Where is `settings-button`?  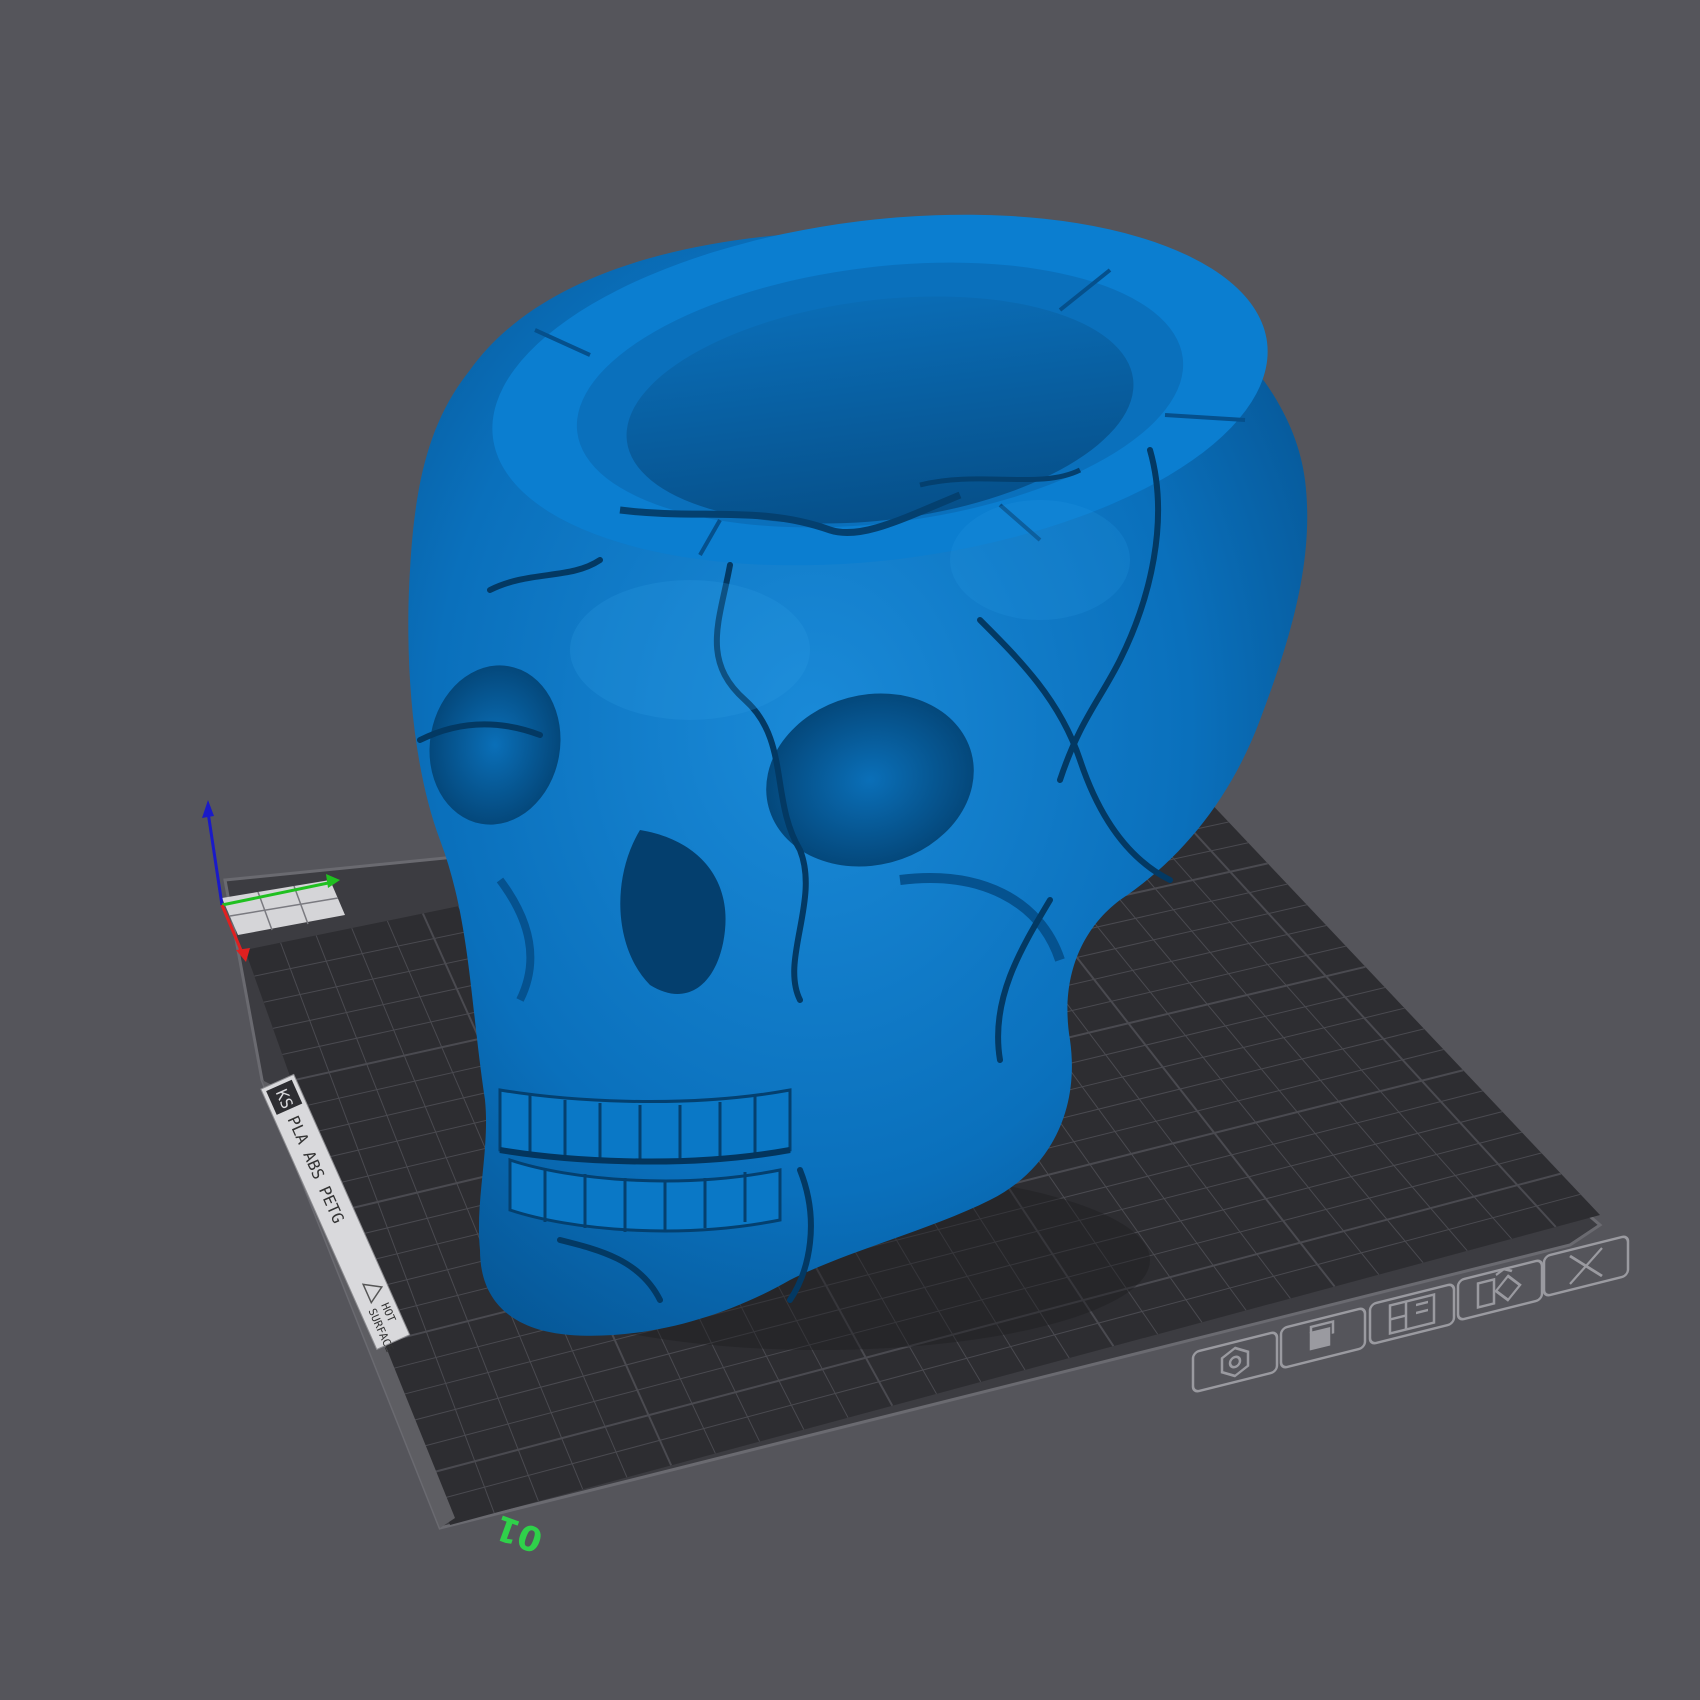
settings-button is located at coordinates (1235, 1362).